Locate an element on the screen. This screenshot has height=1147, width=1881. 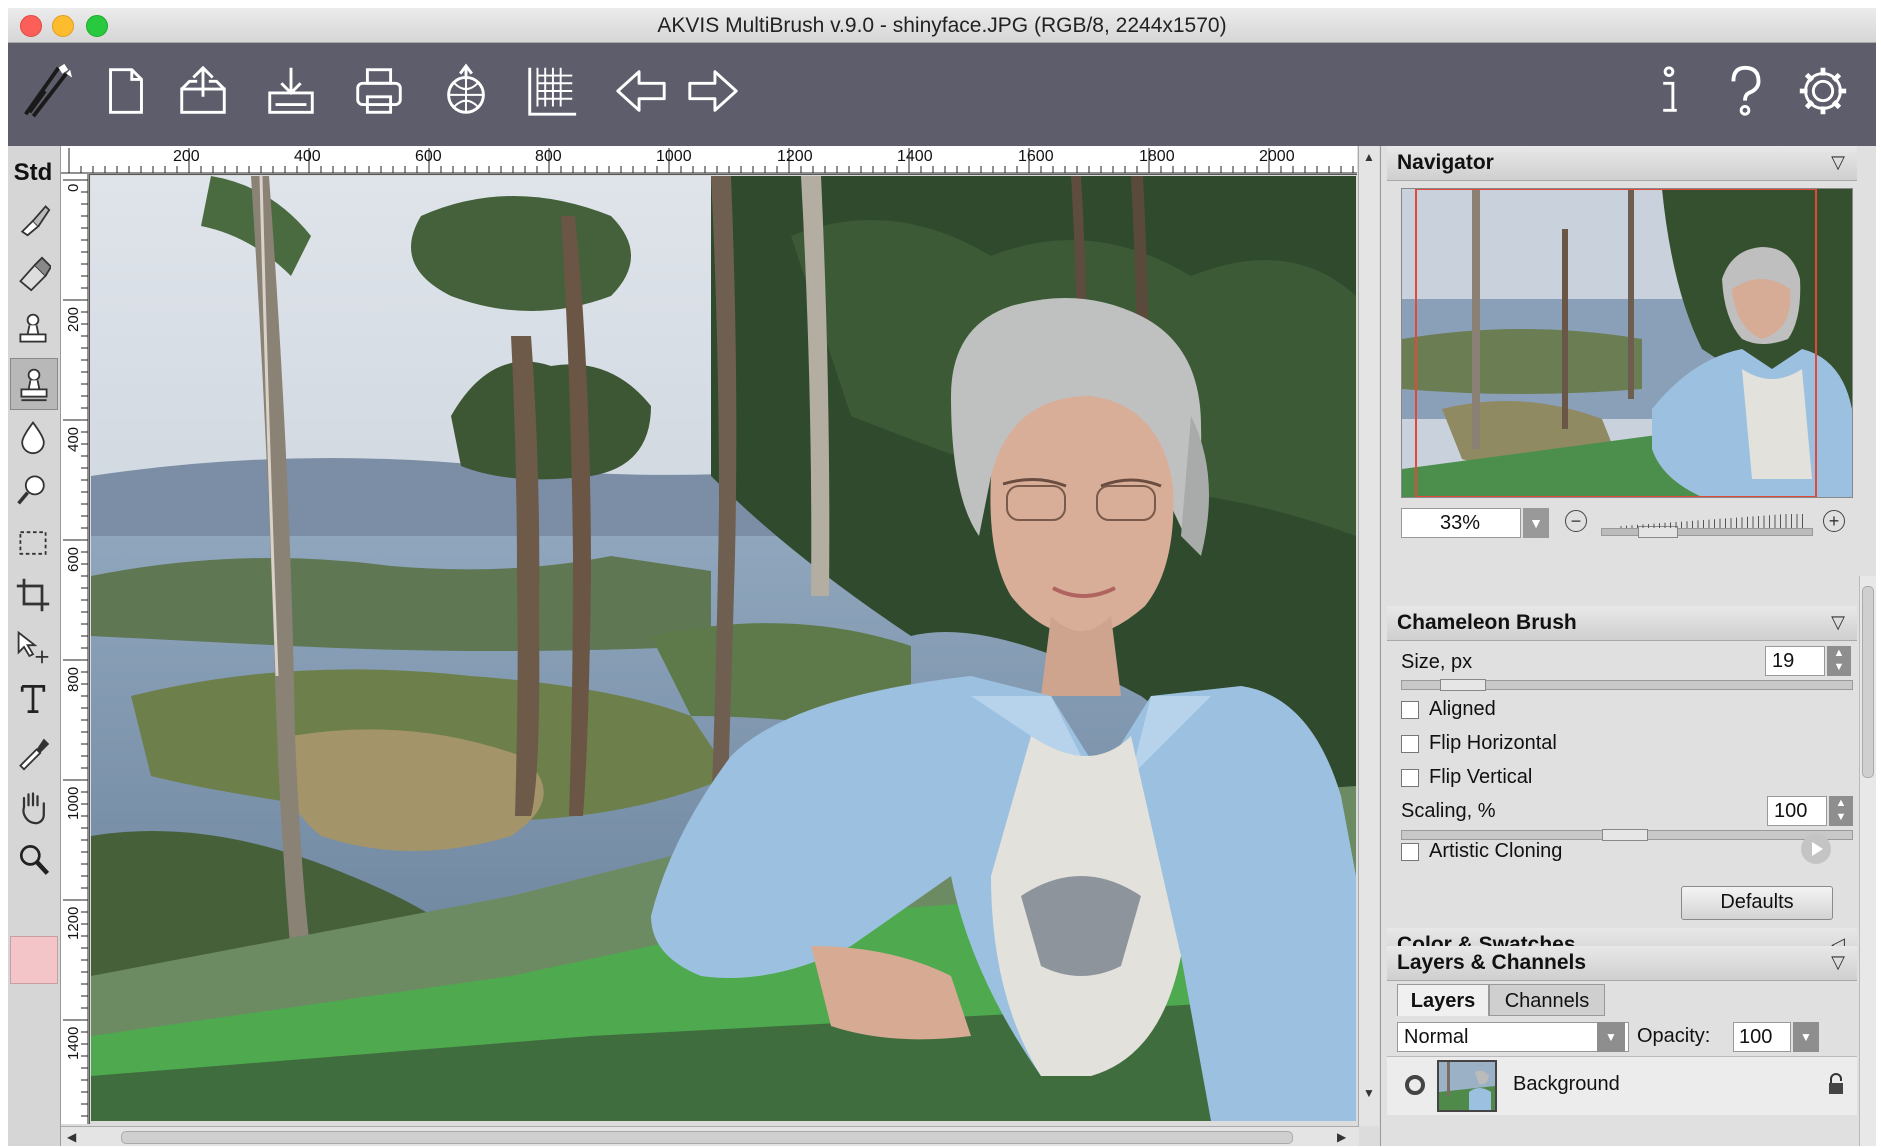
layers-channels-header: Layers & Channels ▽ is located at coordinates (1622, 963).